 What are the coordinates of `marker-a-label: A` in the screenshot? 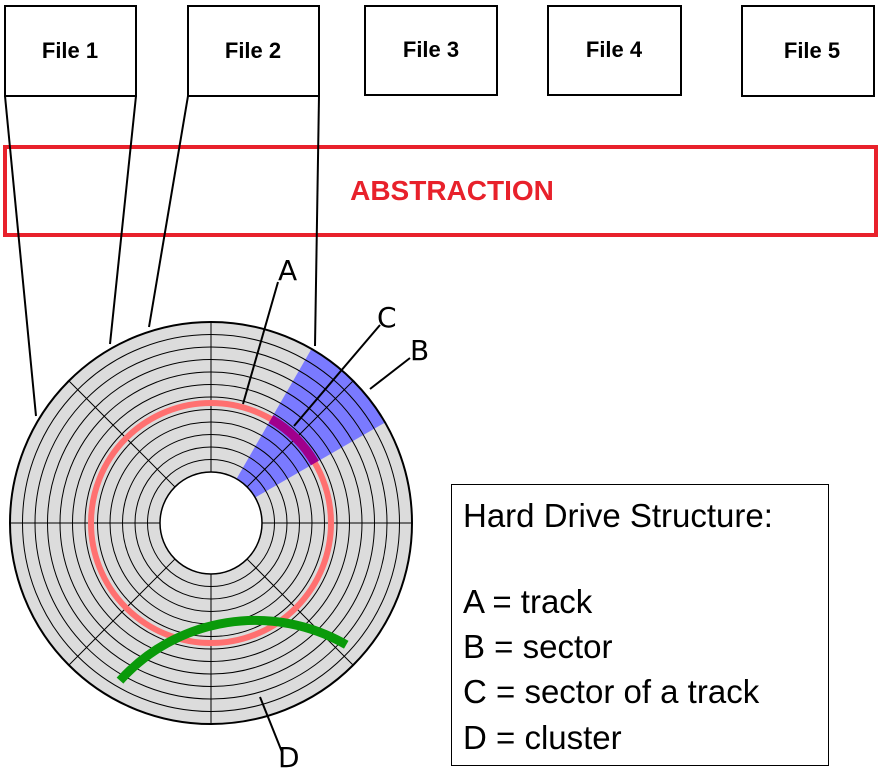 It's located at (287, 270).